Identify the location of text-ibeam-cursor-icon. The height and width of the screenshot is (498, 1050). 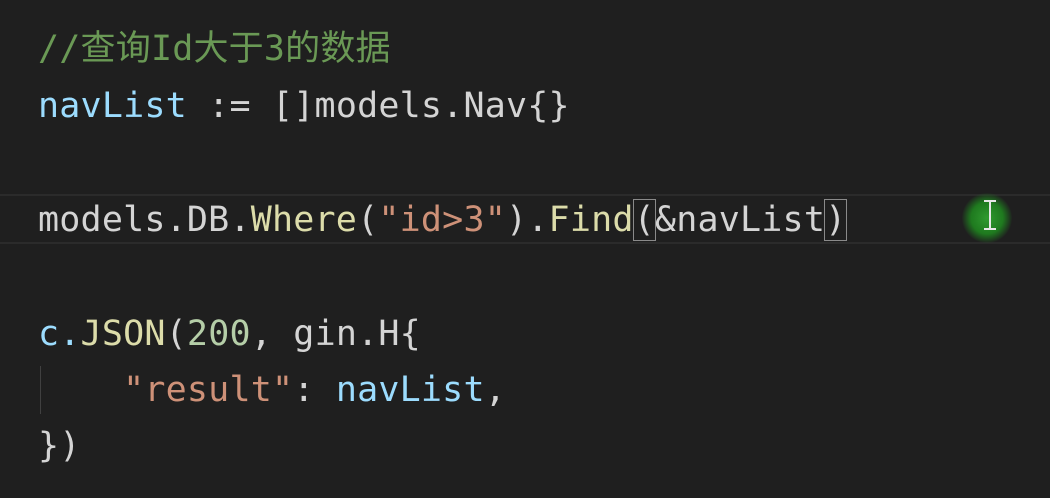
(990, 215).